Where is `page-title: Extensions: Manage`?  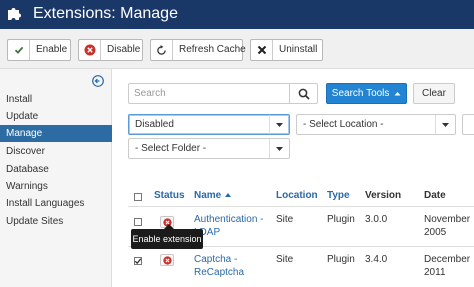 page-title: Extensions: Manage is located at coordinates (105, 13).